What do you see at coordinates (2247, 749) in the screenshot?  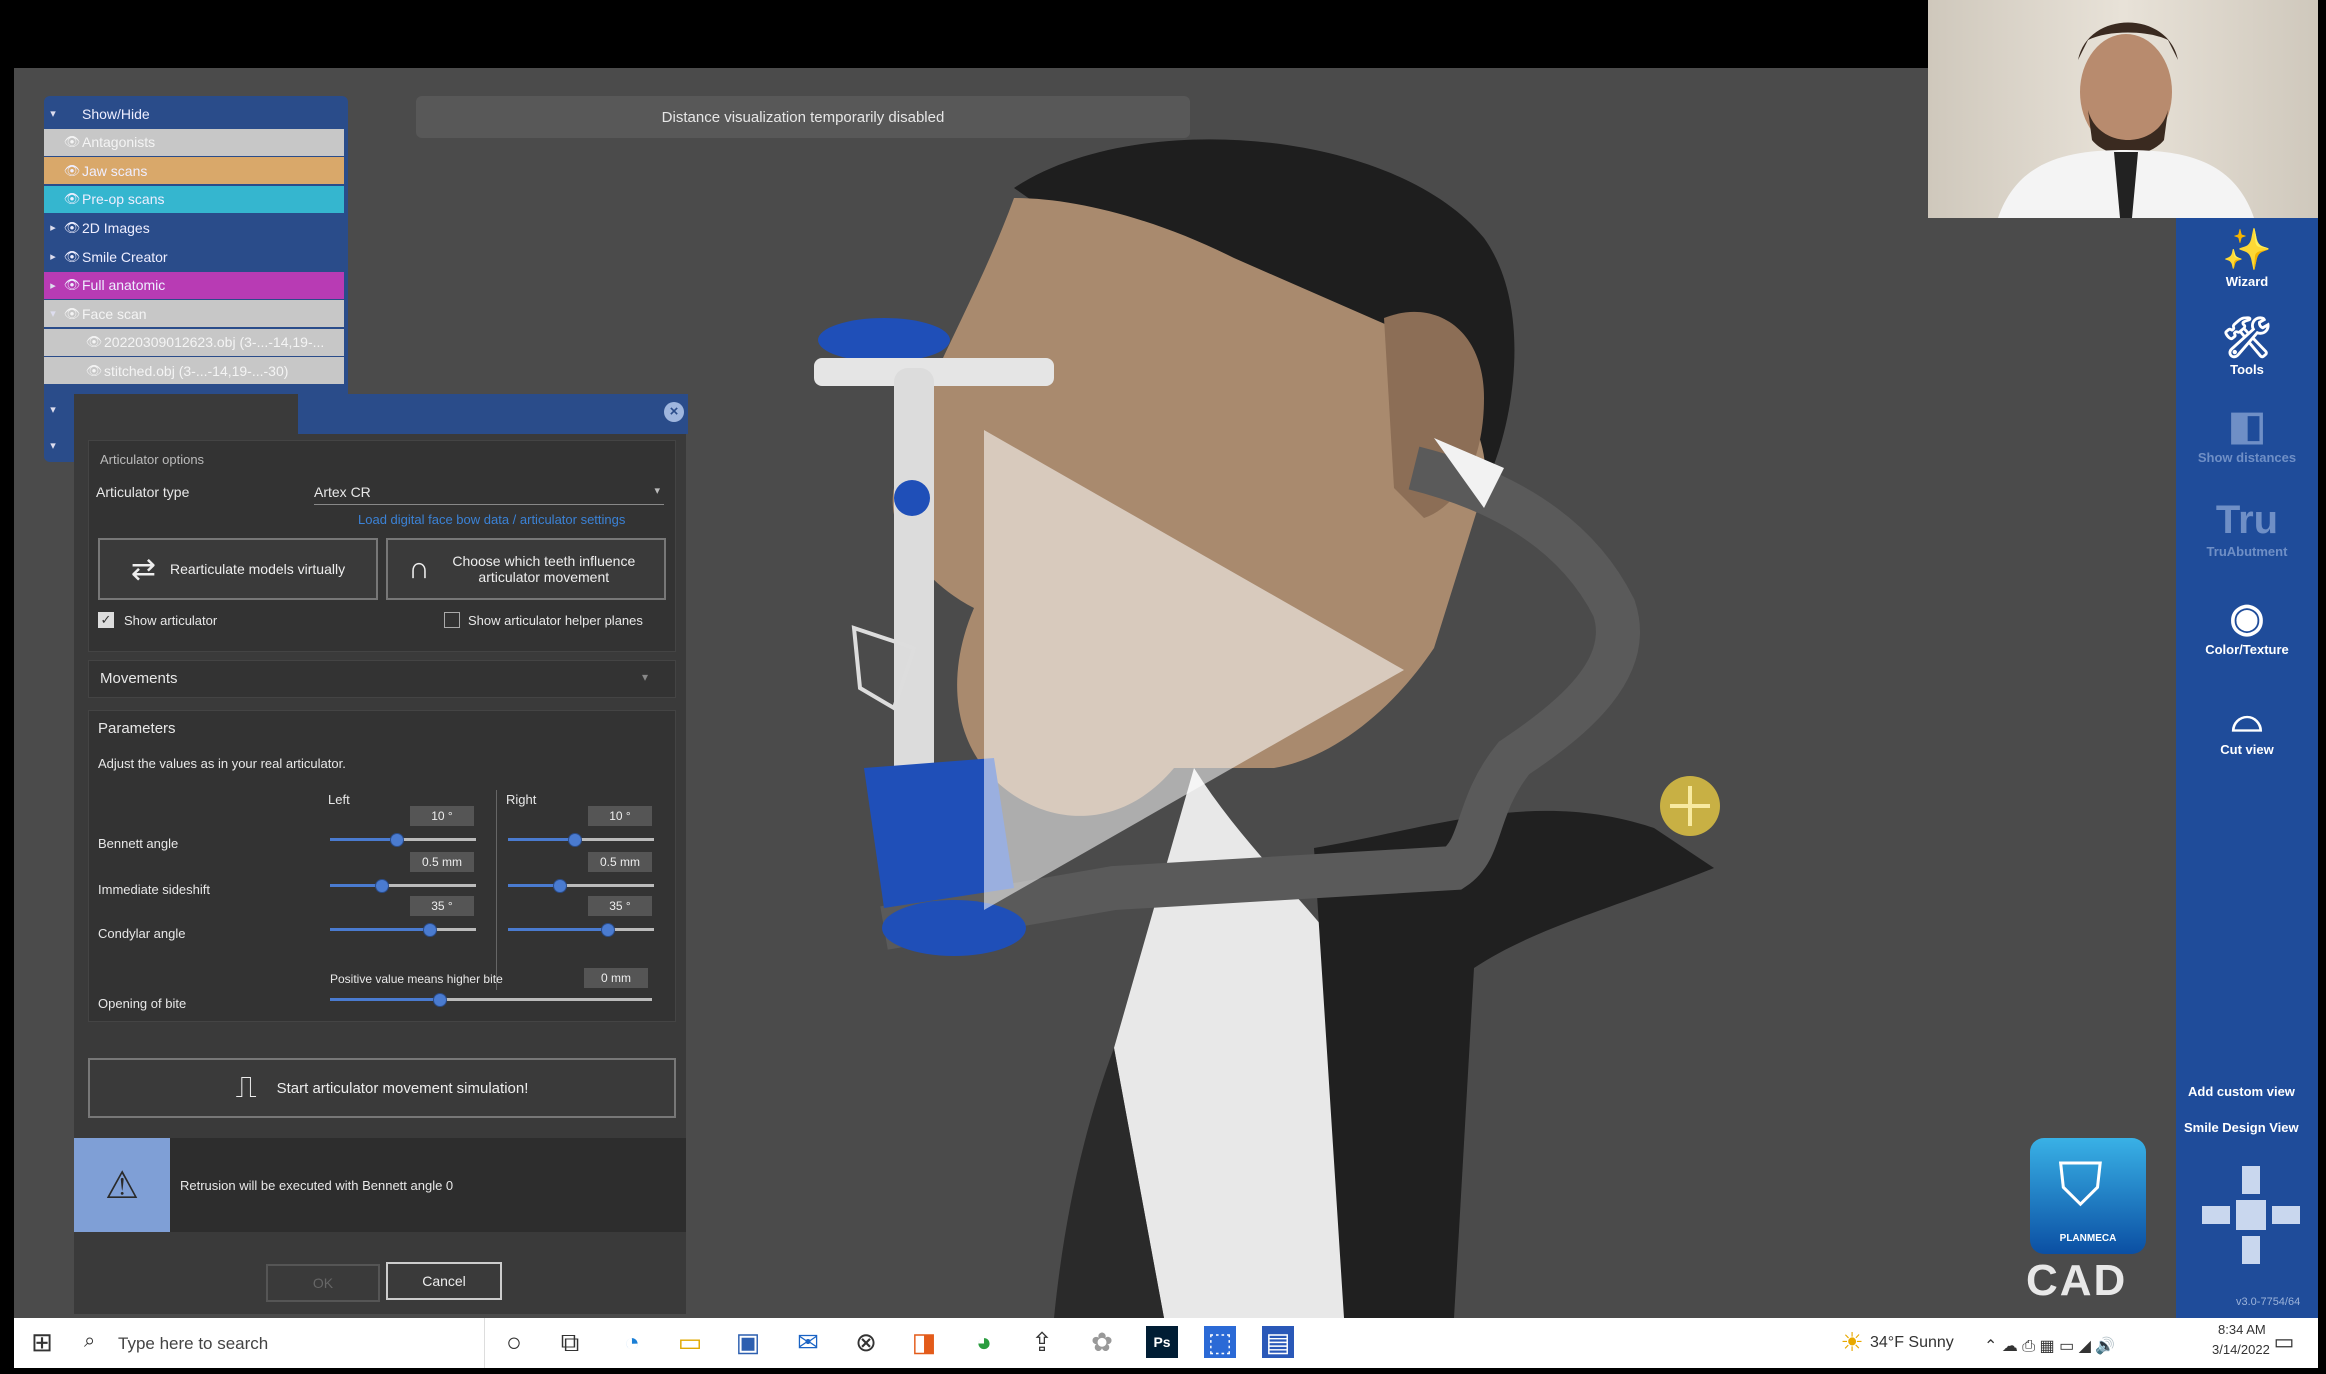 I see `tool-label: Cut view` at bounding box center [2247, 749].